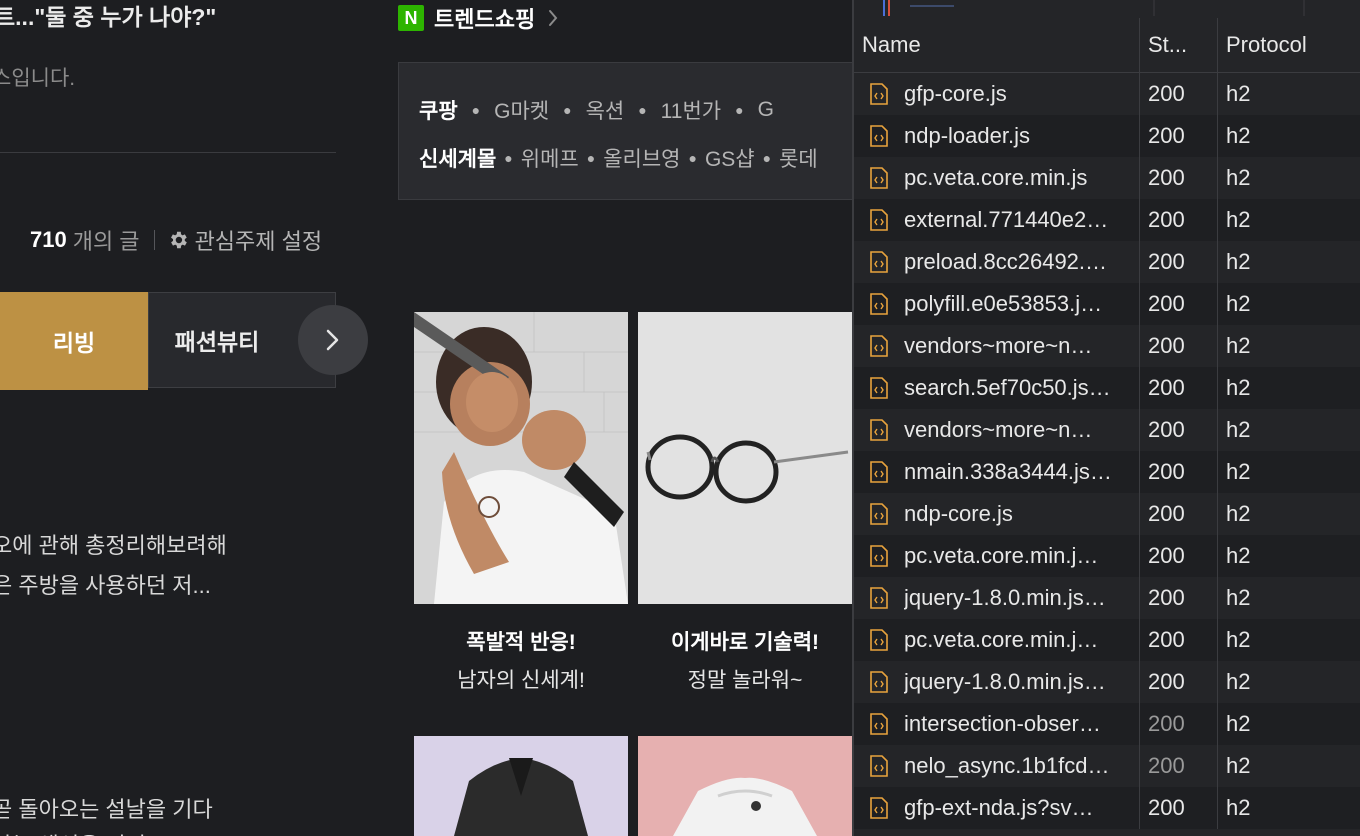 The width and height of the screenshot is (1360, 836). I want to click on article-snippet: 오에 관해 총정리해보려해, so click(113, 544).